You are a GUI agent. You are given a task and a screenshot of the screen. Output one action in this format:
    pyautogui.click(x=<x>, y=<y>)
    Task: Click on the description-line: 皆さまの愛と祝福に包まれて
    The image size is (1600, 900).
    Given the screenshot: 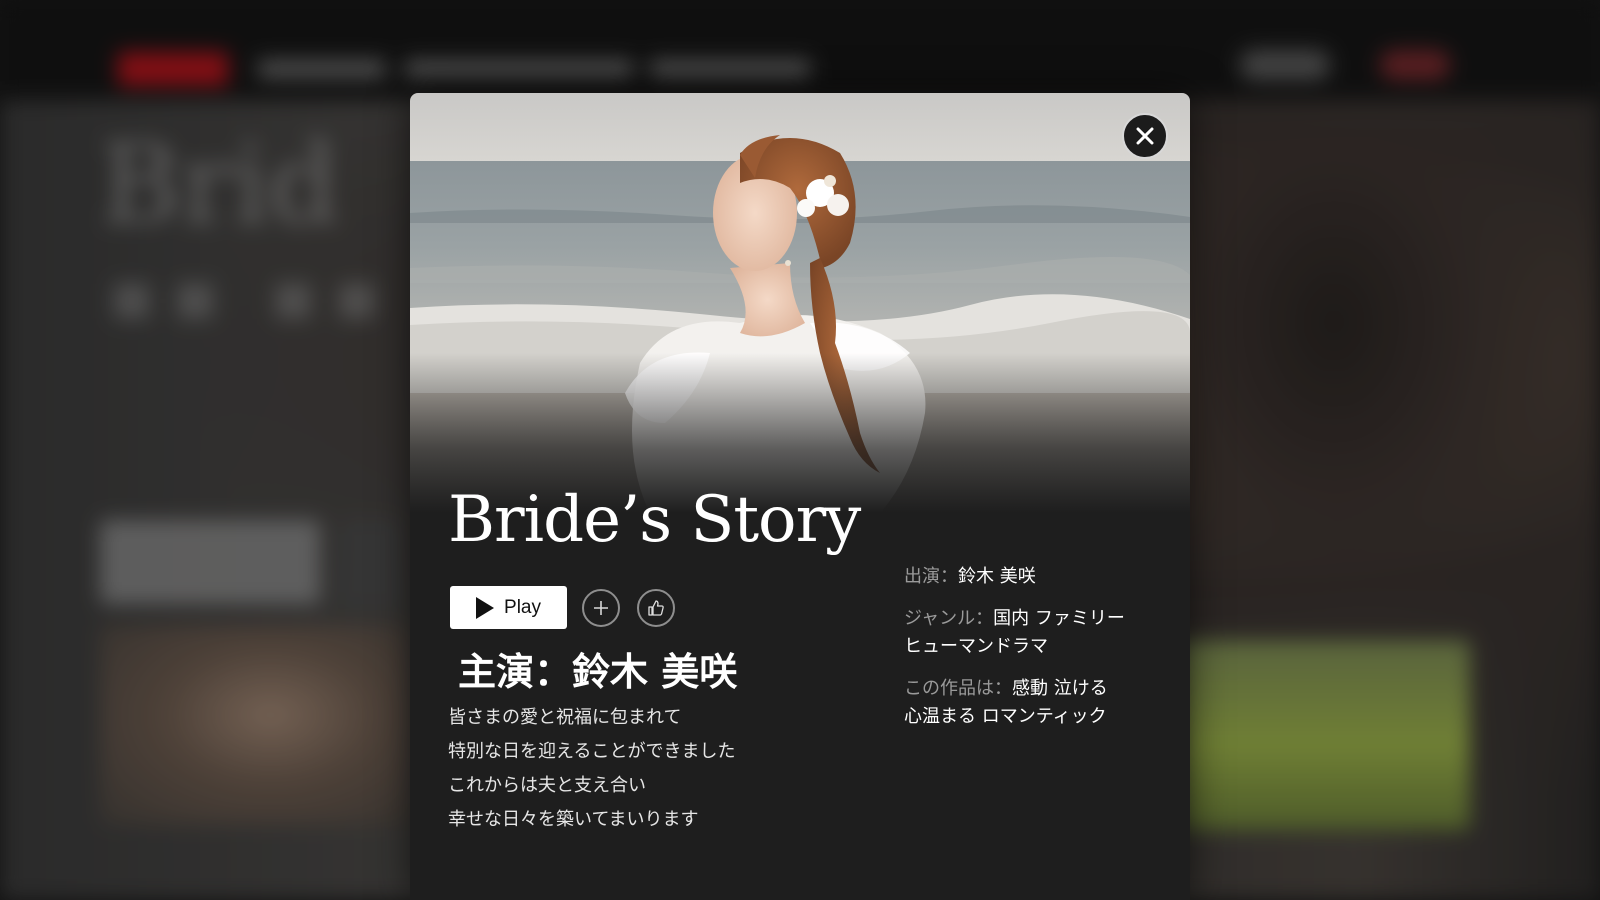 What is the action you would take?
    pyautogui.click(x=565, y=717)
    